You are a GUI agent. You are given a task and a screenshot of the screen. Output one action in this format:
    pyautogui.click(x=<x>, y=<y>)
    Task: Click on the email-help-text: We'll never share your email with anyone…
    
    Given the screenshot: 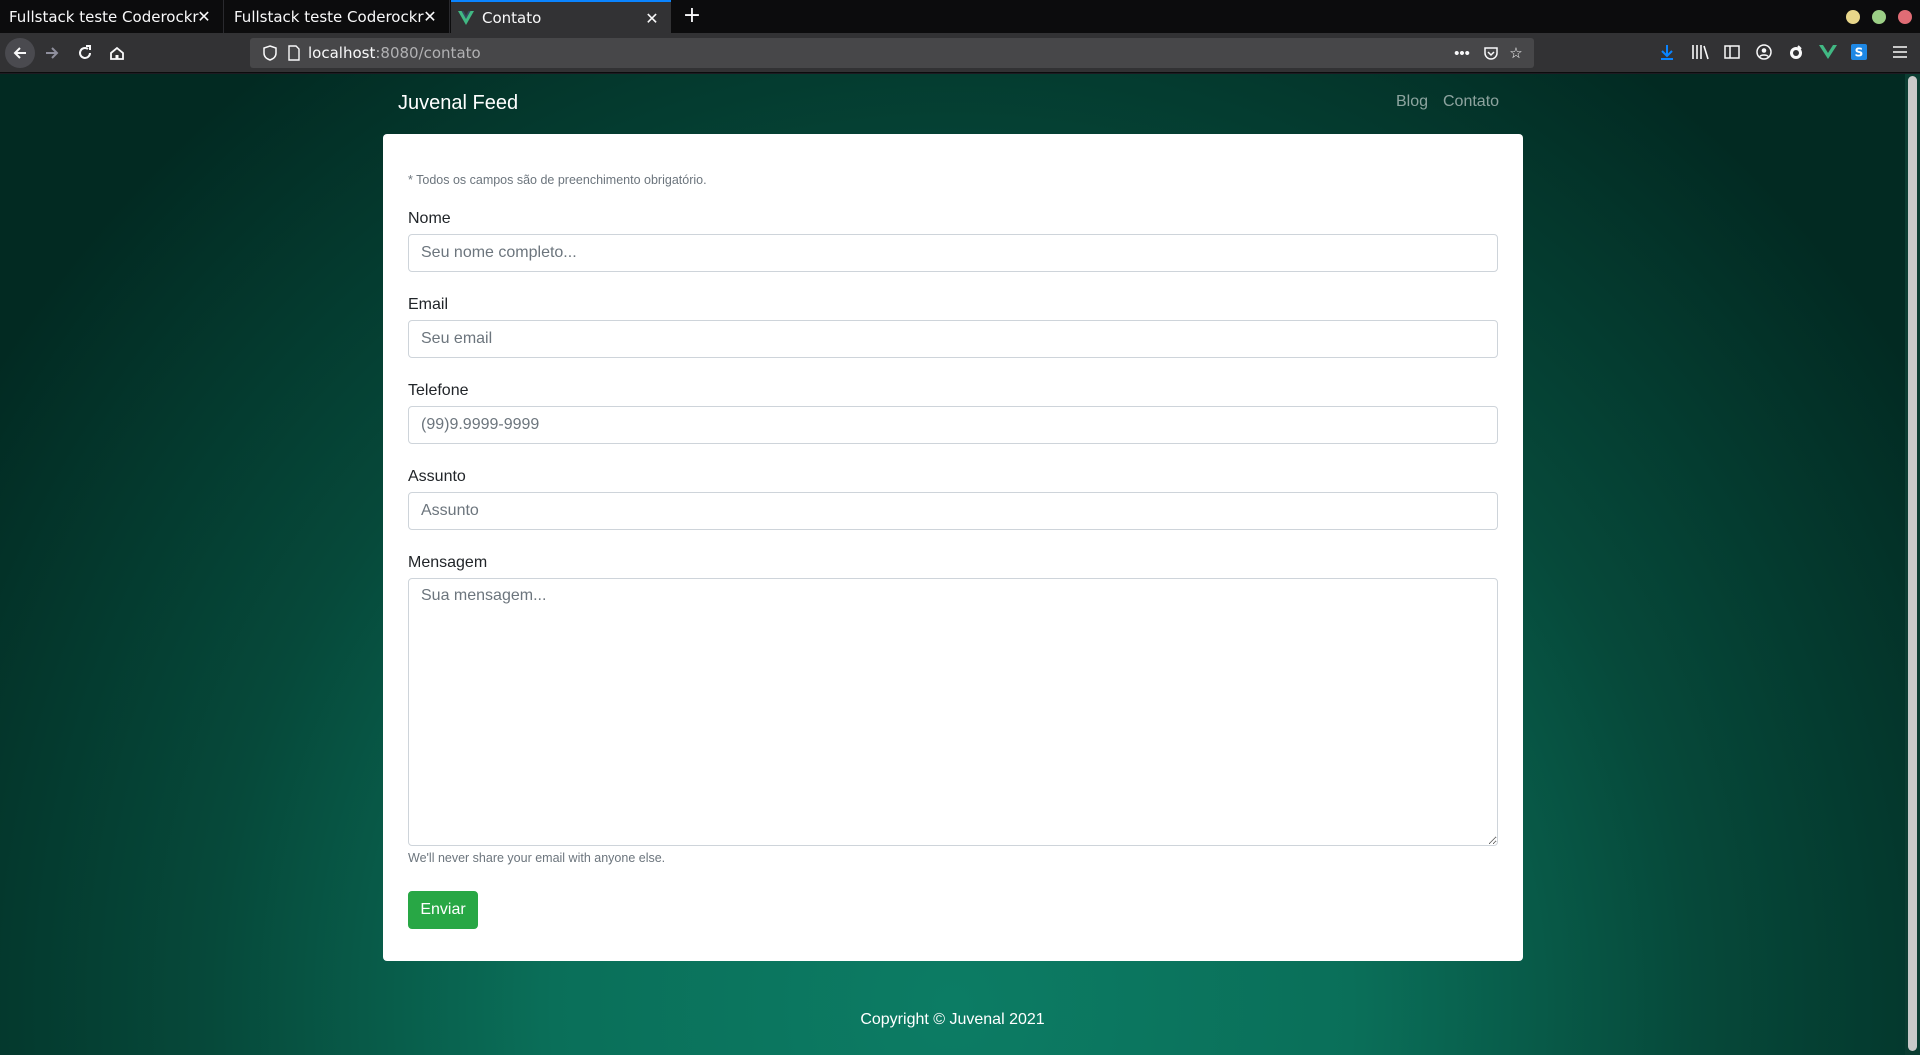 What is the action you would take?
    pyautogui.click(x=537, y=858)
    